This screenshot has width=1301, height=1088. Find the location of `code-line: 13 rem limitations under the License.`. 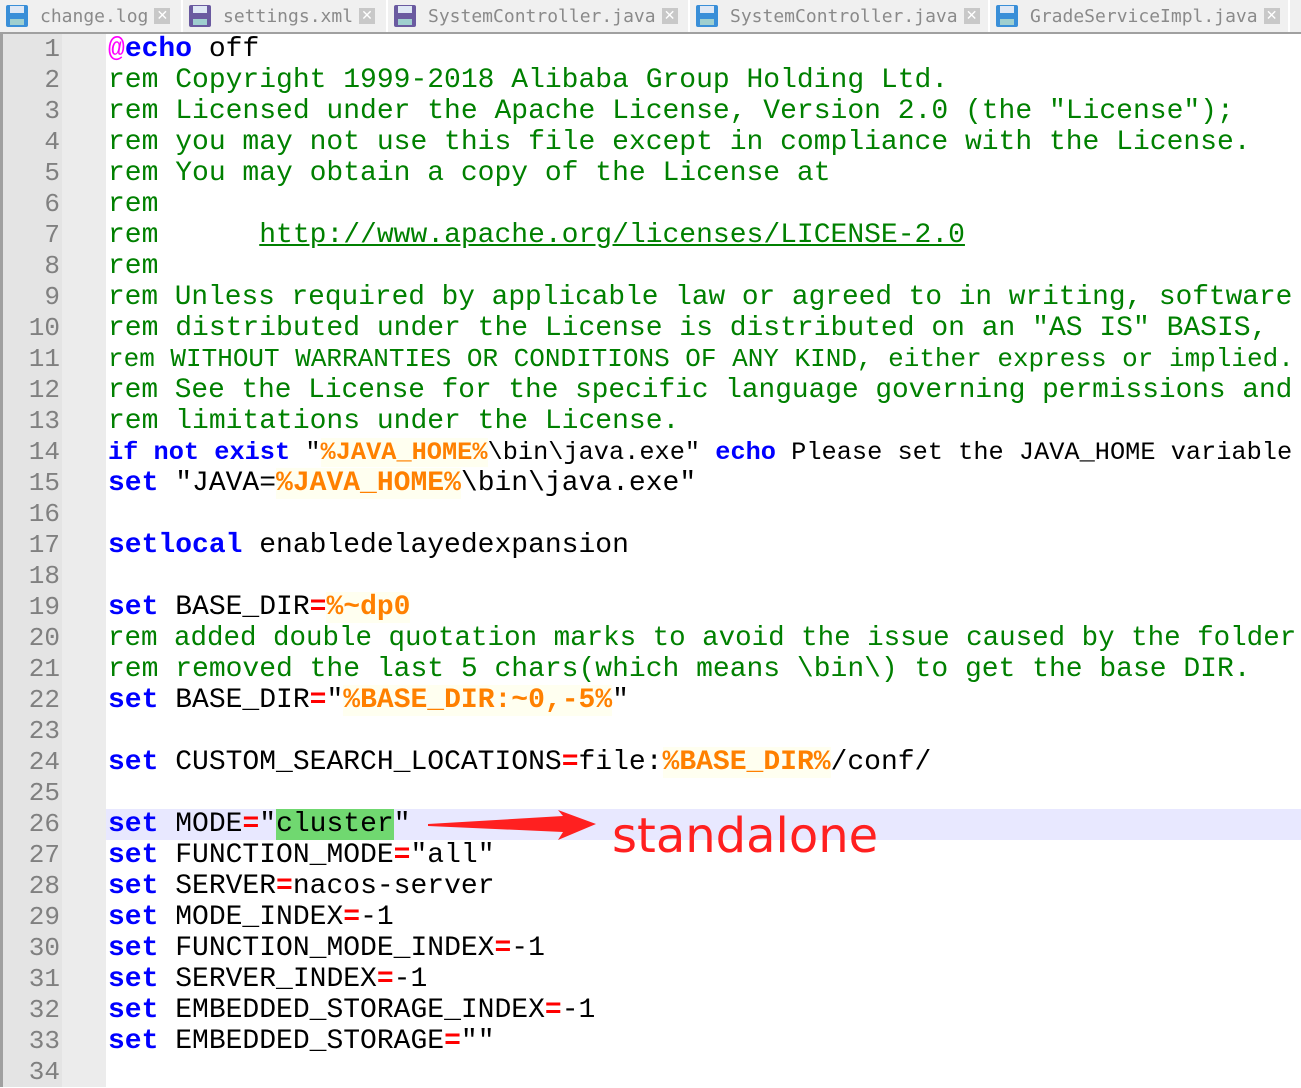

code-line: 13 rem limitations under the License. is located at coordinates (650, 421).